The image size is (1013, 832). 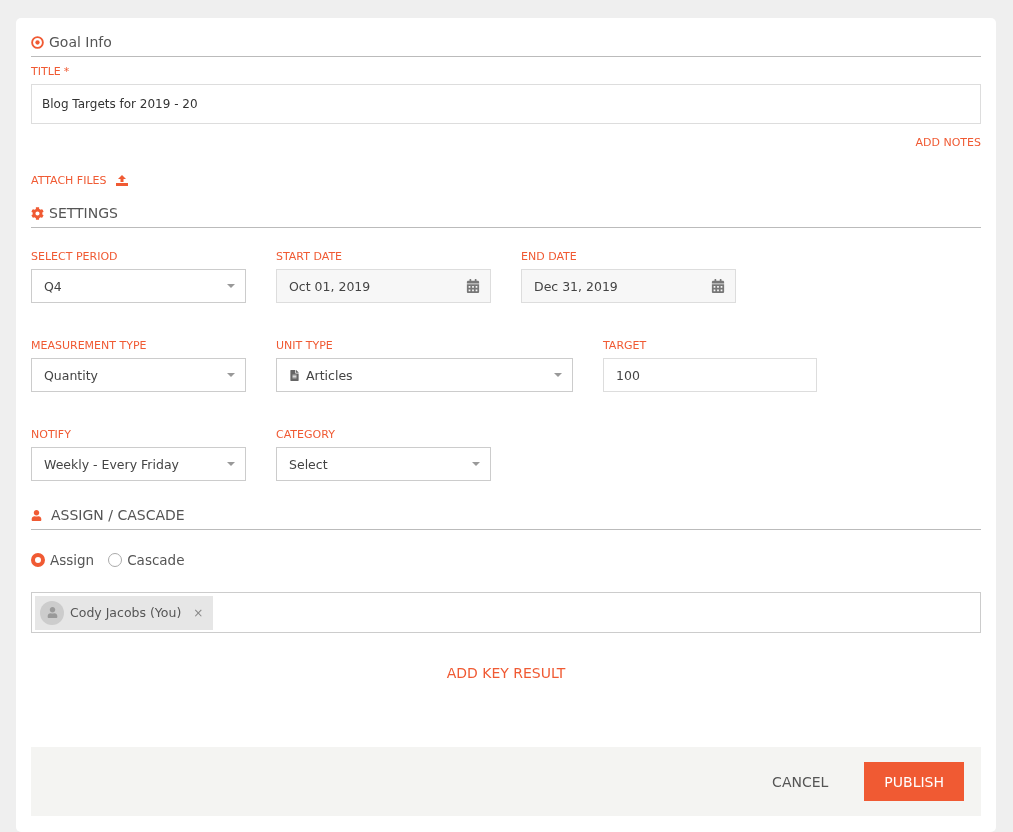 I want to click on cancel-button: CANCEL, so click(x=800, y=781).